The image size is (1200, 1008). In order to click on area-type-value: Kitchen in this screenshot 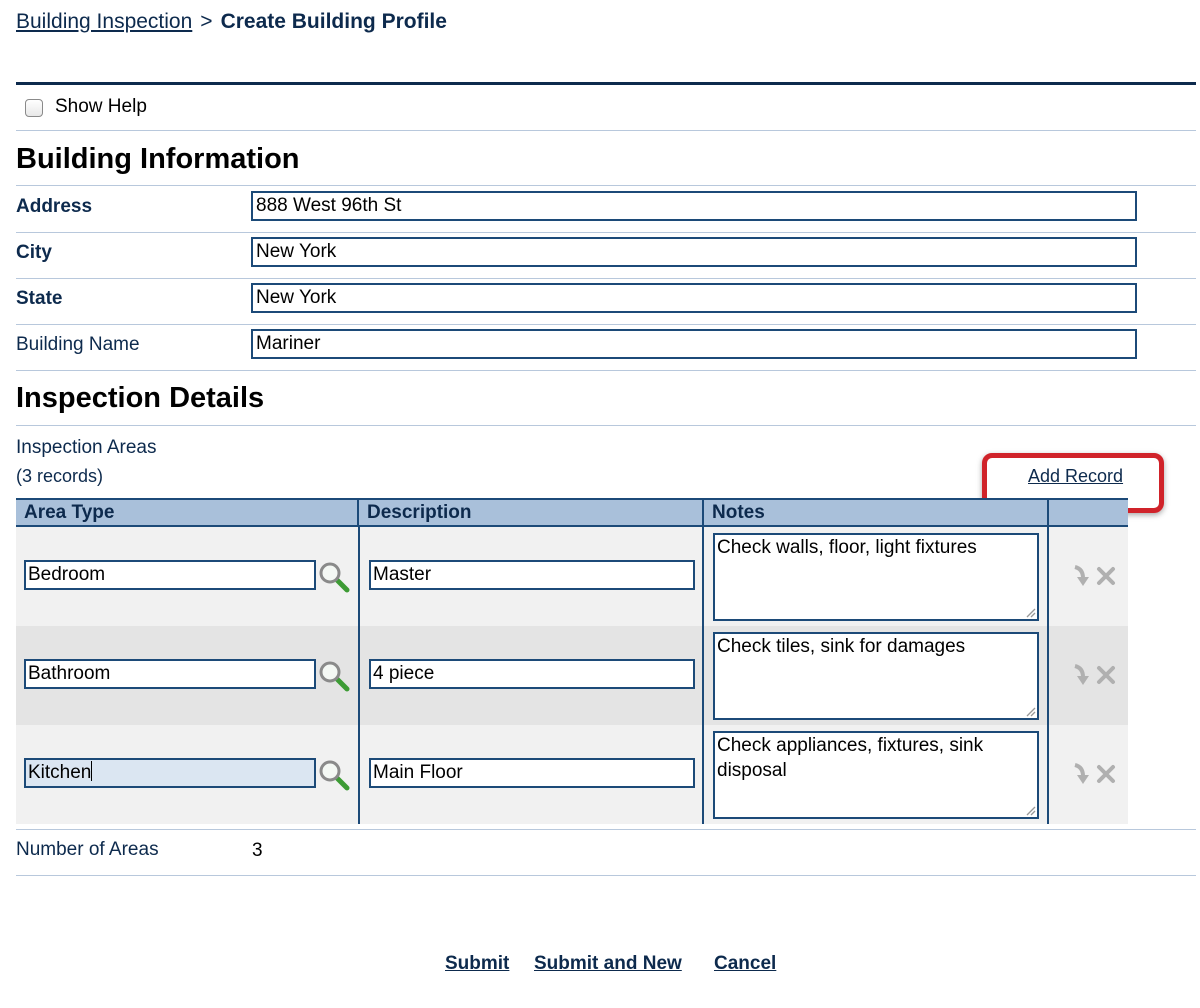, I will do `click(60, 772)`.